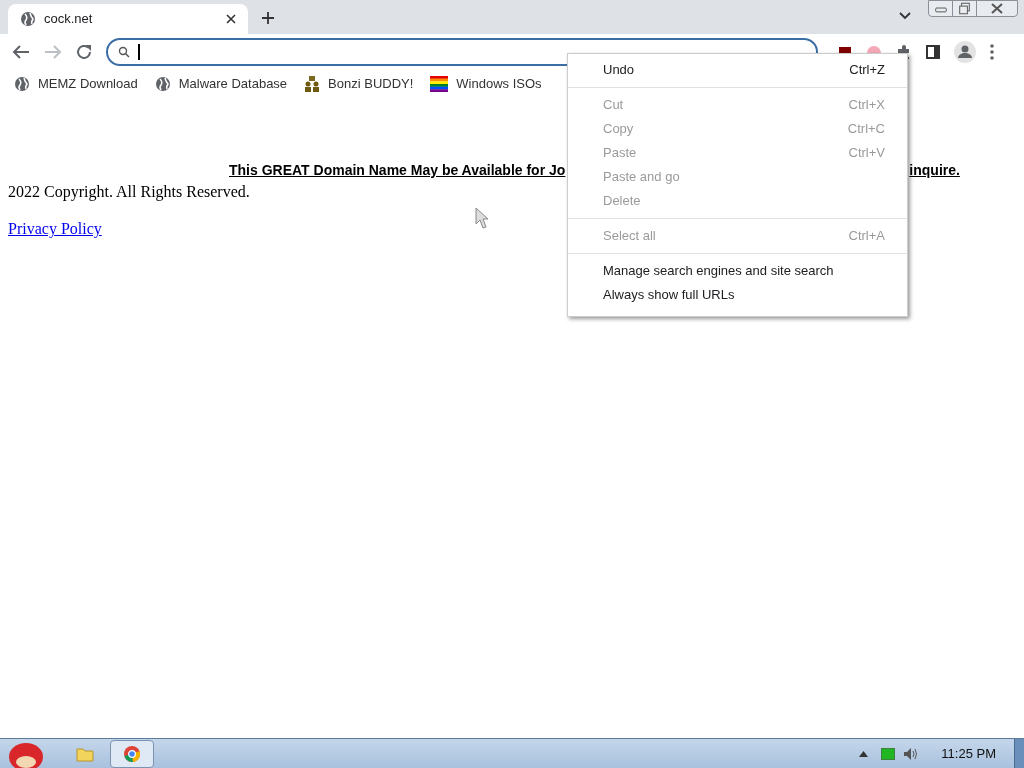  What do you see at coordinates (737, 70) in the screenshot?
I see `menu-item: Undo Ctrl+Z` at bounding box center [737, 70].